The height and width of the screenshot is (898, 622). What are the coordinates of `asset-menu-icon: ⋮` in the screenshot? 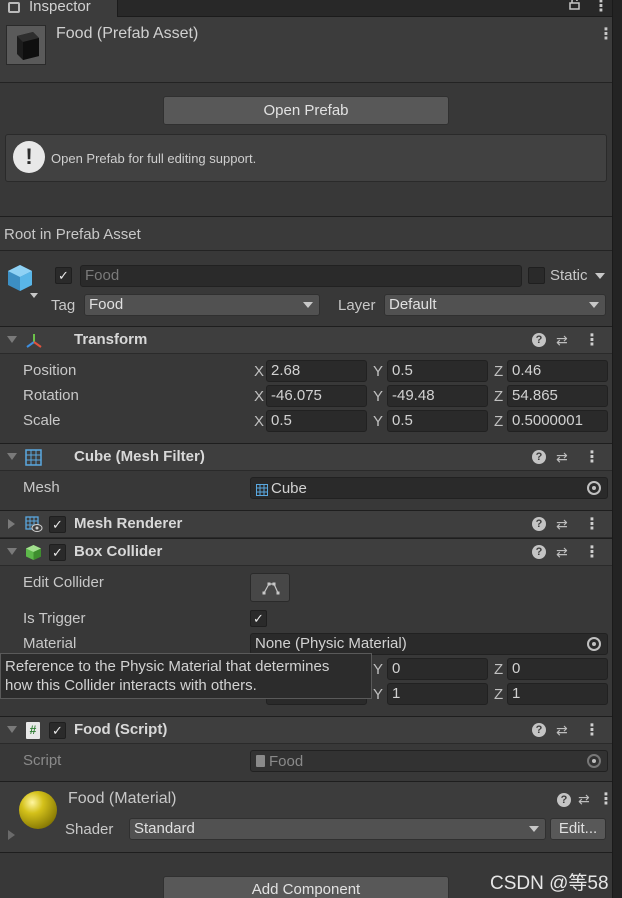 It's located at (605, 34).